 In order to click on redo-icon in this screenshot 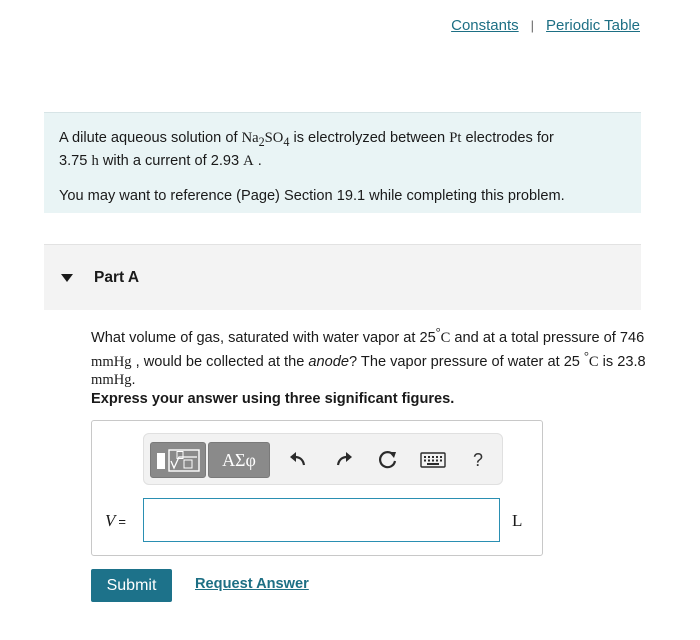, I will do `click(344, 460)`.